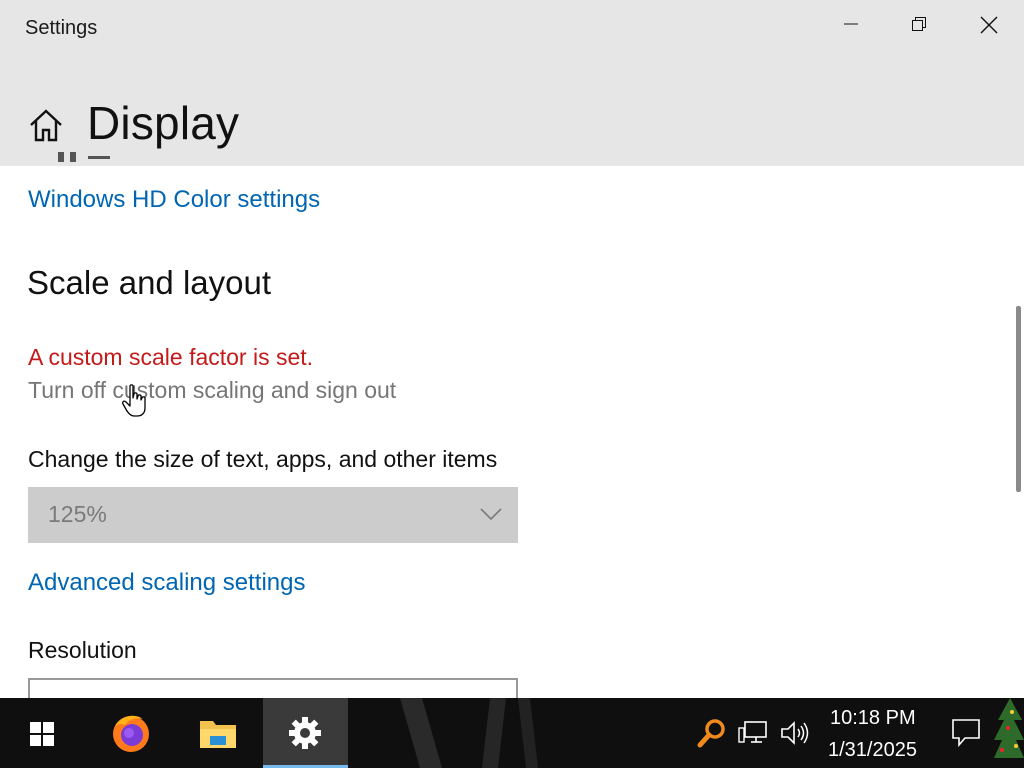 Image resolution: width=1024 pixels, height=768 pixels. What do you see at coordinates (149, 282) in the screenshot?
I see `section-title: Scale and layout` at bounding box center [149, 282].